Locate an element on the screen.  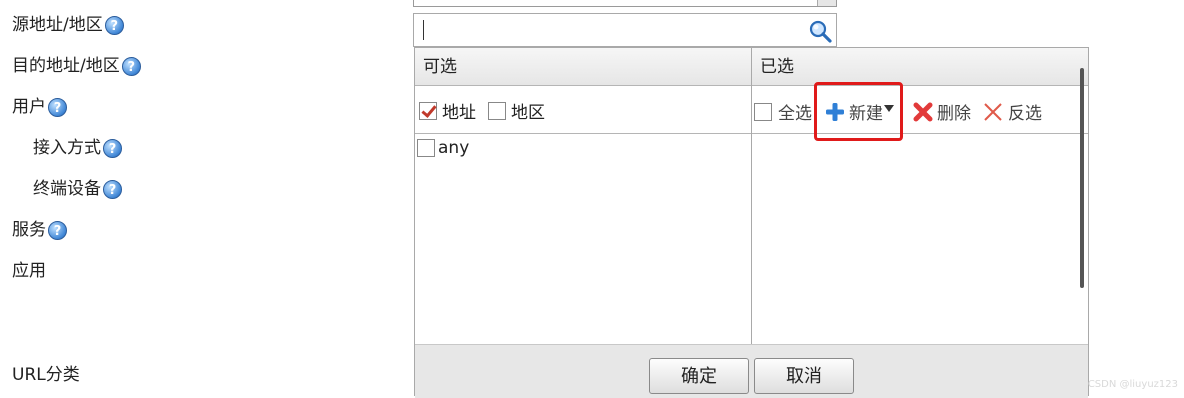
service-label: 服务 ? is located at coordinates (39, 230).